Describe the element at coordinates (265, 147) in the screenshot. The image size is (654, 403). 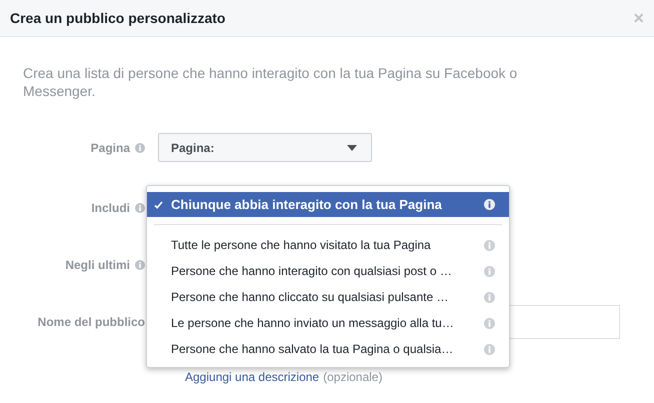
I see `page-dropdown: Pagina:` at that location.